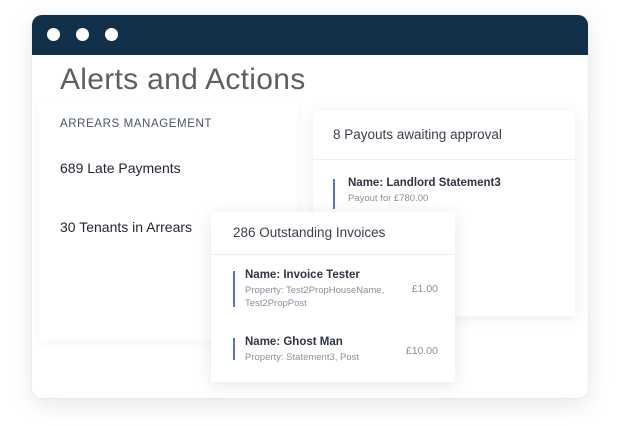 The image size is (628, 426). What do you see at coordinates (424, 289) in the screenshot?
I see `invoice-amount: £1.00` at bounding box center [424, 289].